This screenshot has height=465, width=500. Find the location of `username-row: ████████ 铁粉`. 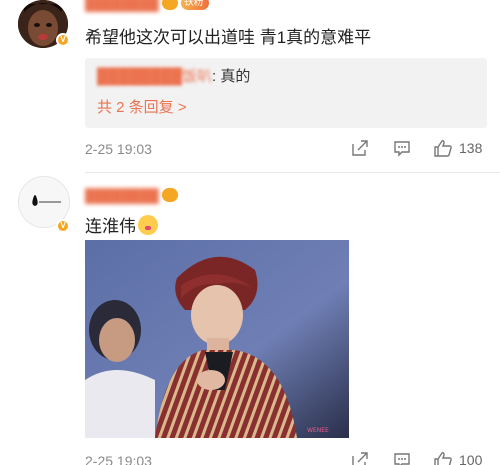

username-row: ████████ 铁粉 is located at coordinates (147, 6).